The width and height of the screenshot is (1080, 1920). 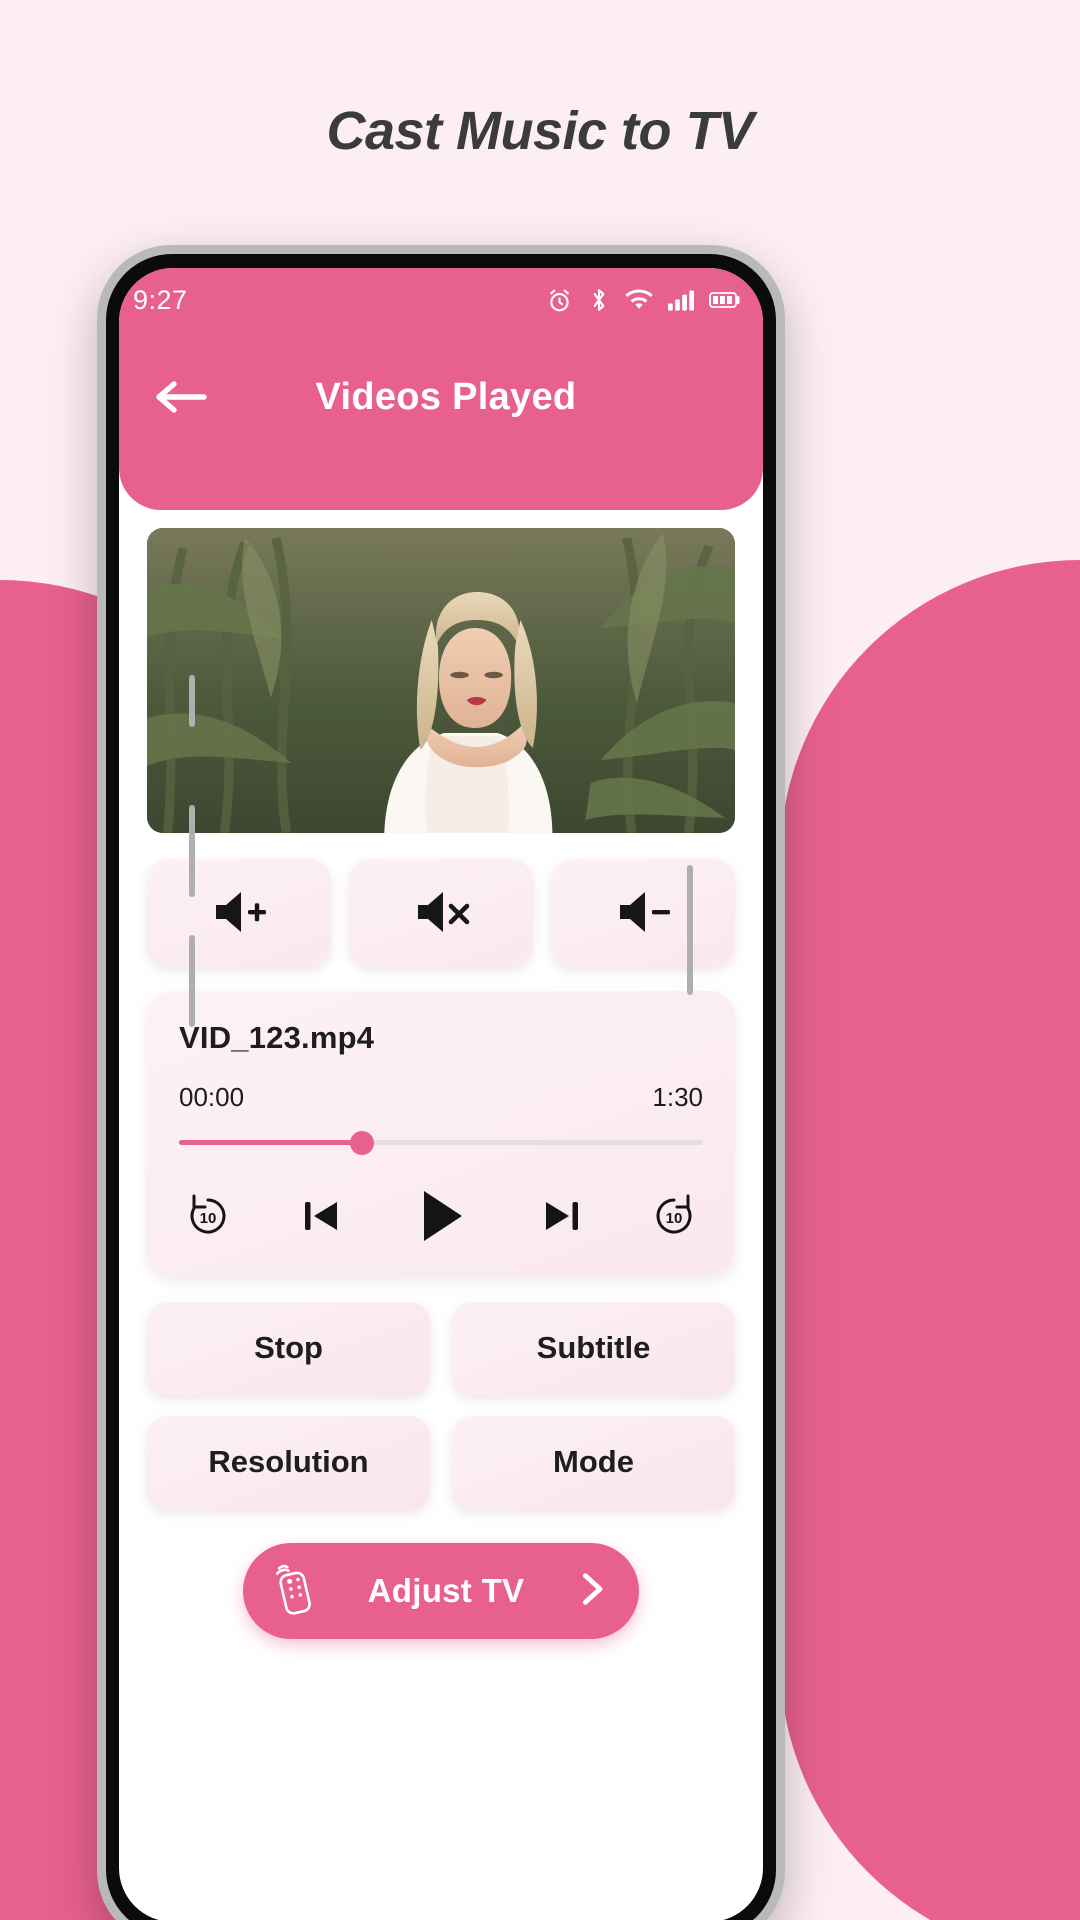 I want to click on video-thumbnail, so click(x=441, y=680).